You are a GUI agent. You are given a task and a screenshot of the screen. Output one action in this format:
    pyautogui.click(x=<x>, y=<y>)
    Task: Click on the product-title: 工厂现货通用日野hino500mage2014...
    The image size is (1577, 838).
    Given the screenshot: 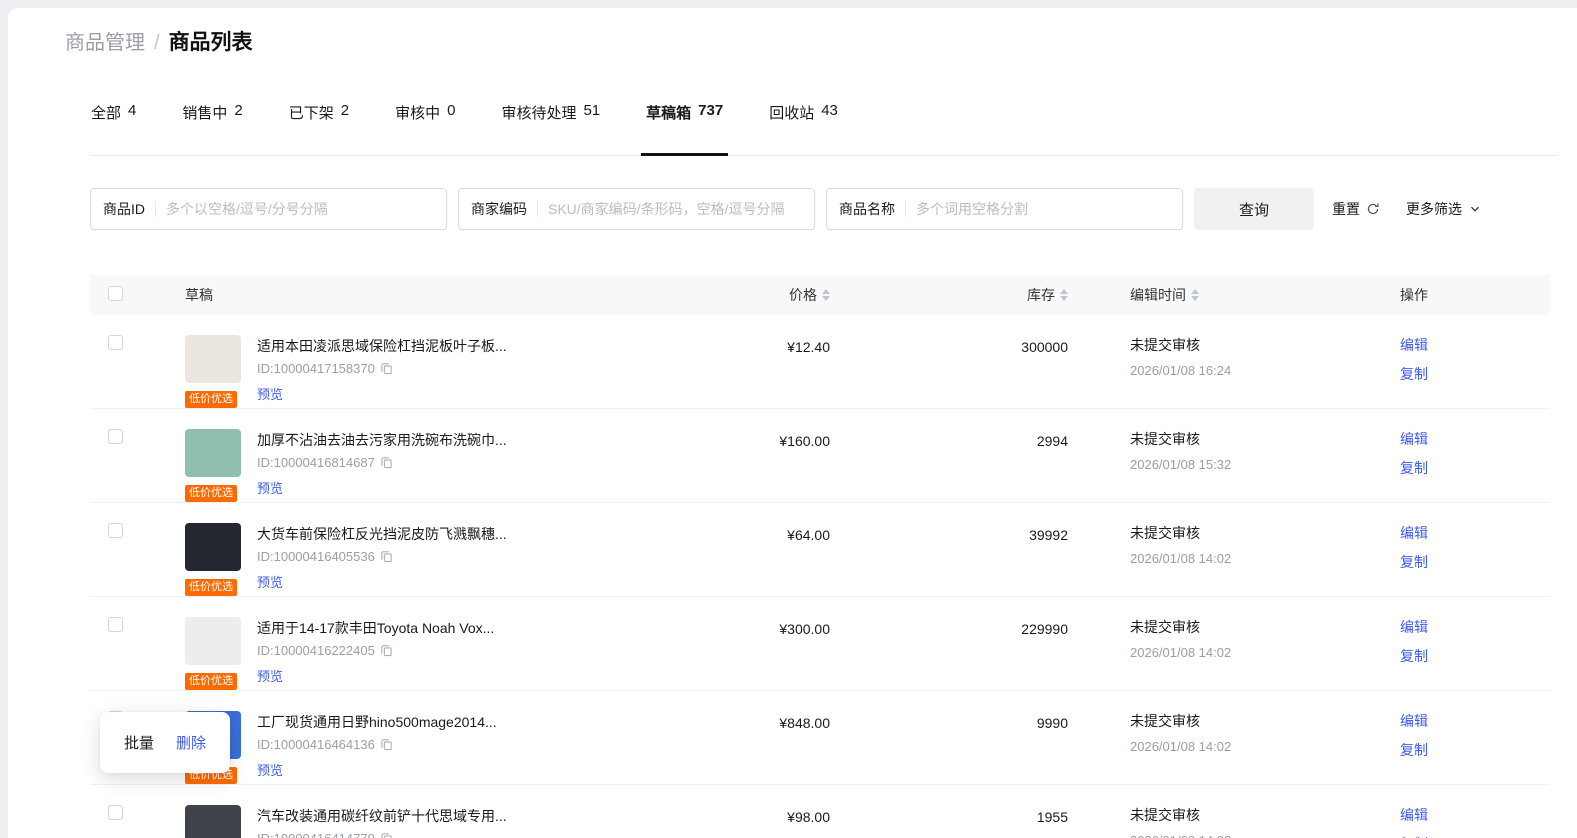 What is the action you would take?
    pyautogui.click(x=377, y=722)
    